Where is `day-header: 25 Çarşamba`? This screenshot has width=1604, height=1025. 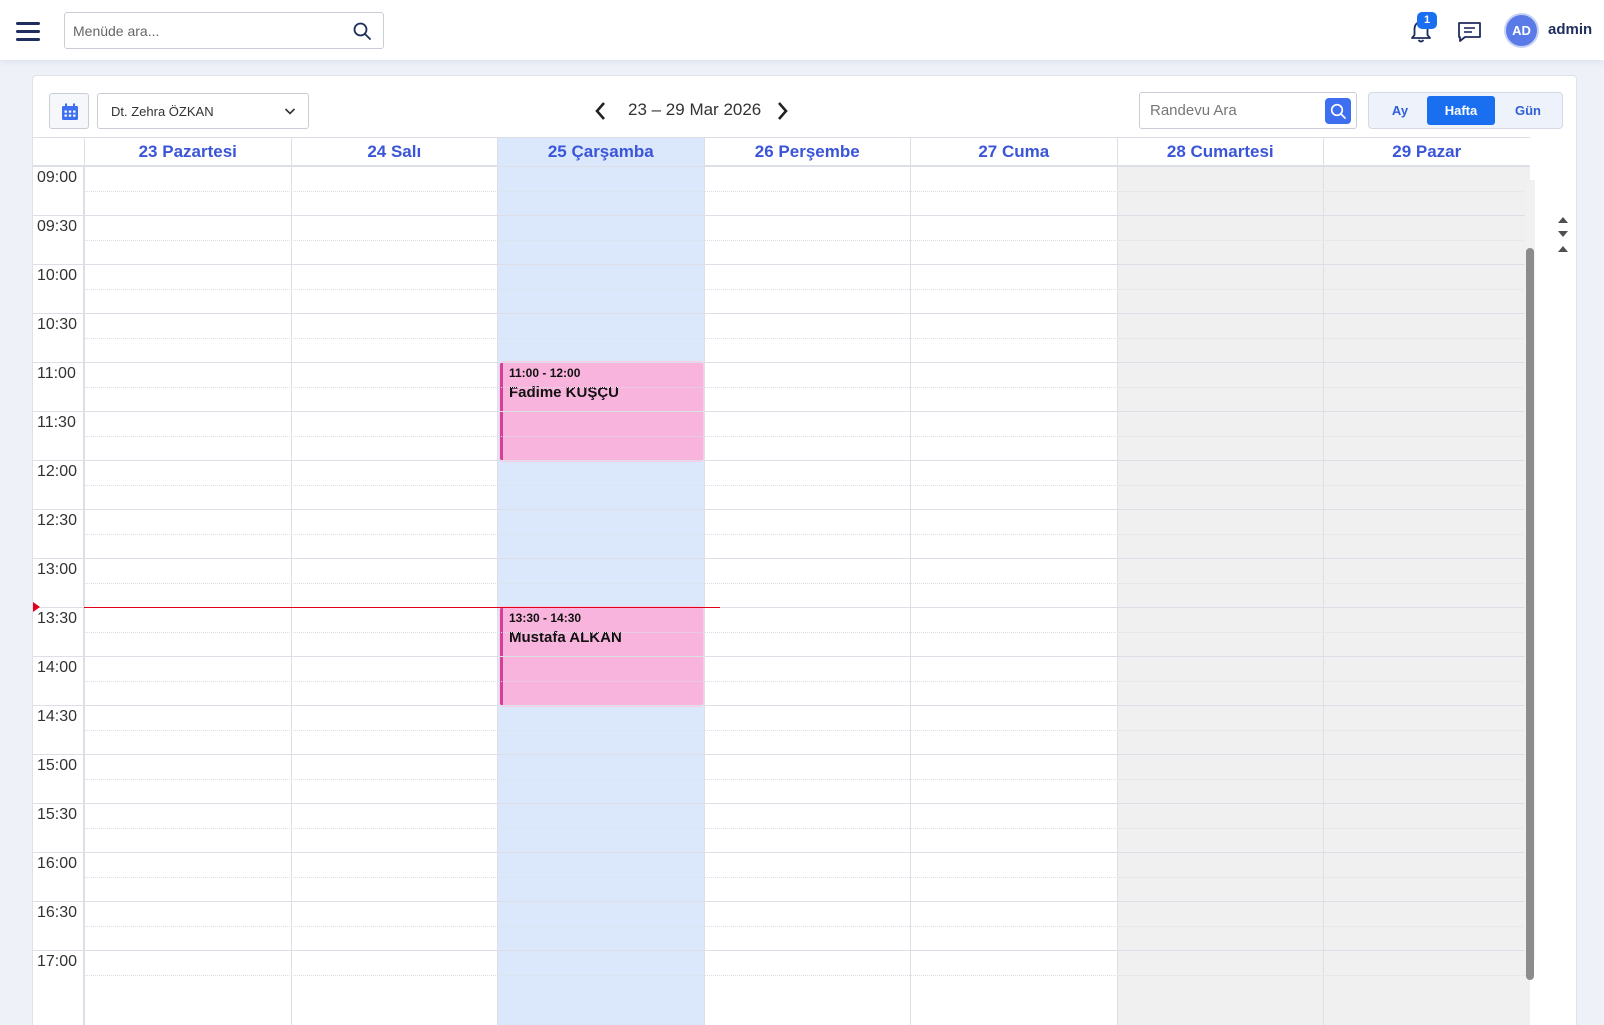
day-header: 25 Çarşamba is located at coordinates (600, 152).